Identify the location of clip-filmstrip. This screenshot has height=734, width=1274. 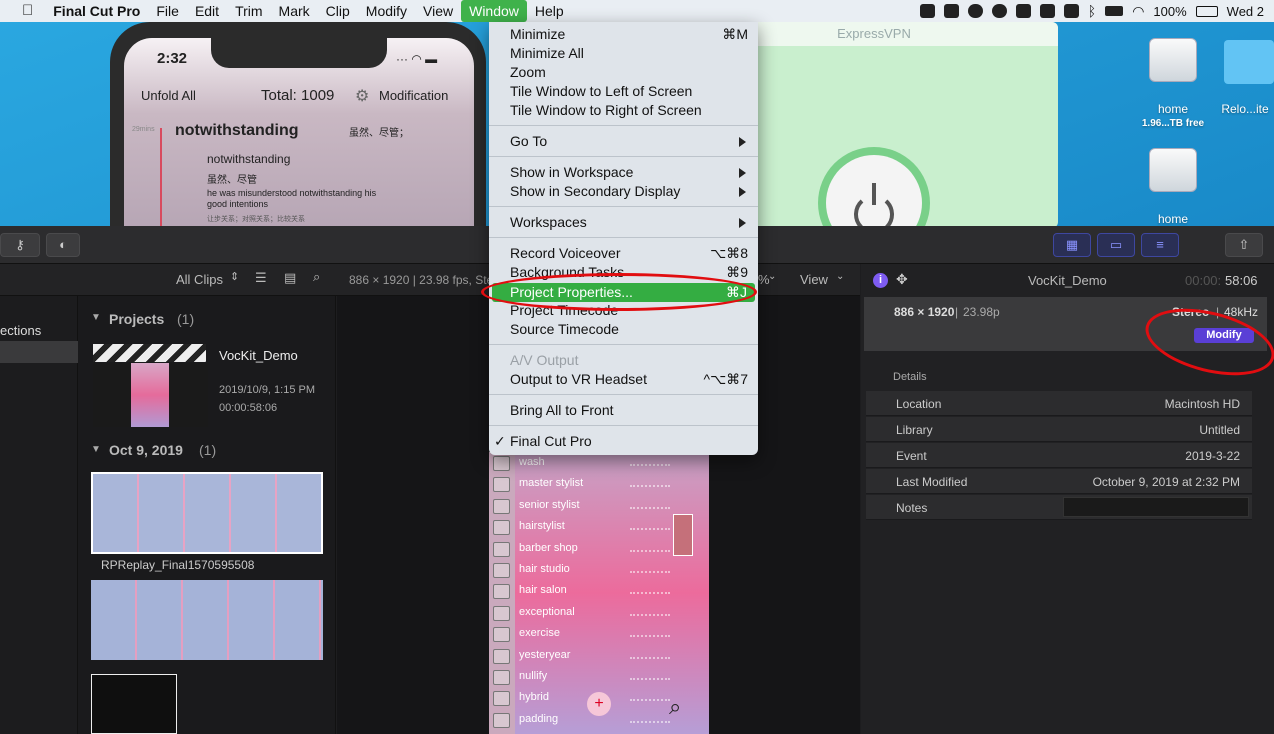
(207, 513).